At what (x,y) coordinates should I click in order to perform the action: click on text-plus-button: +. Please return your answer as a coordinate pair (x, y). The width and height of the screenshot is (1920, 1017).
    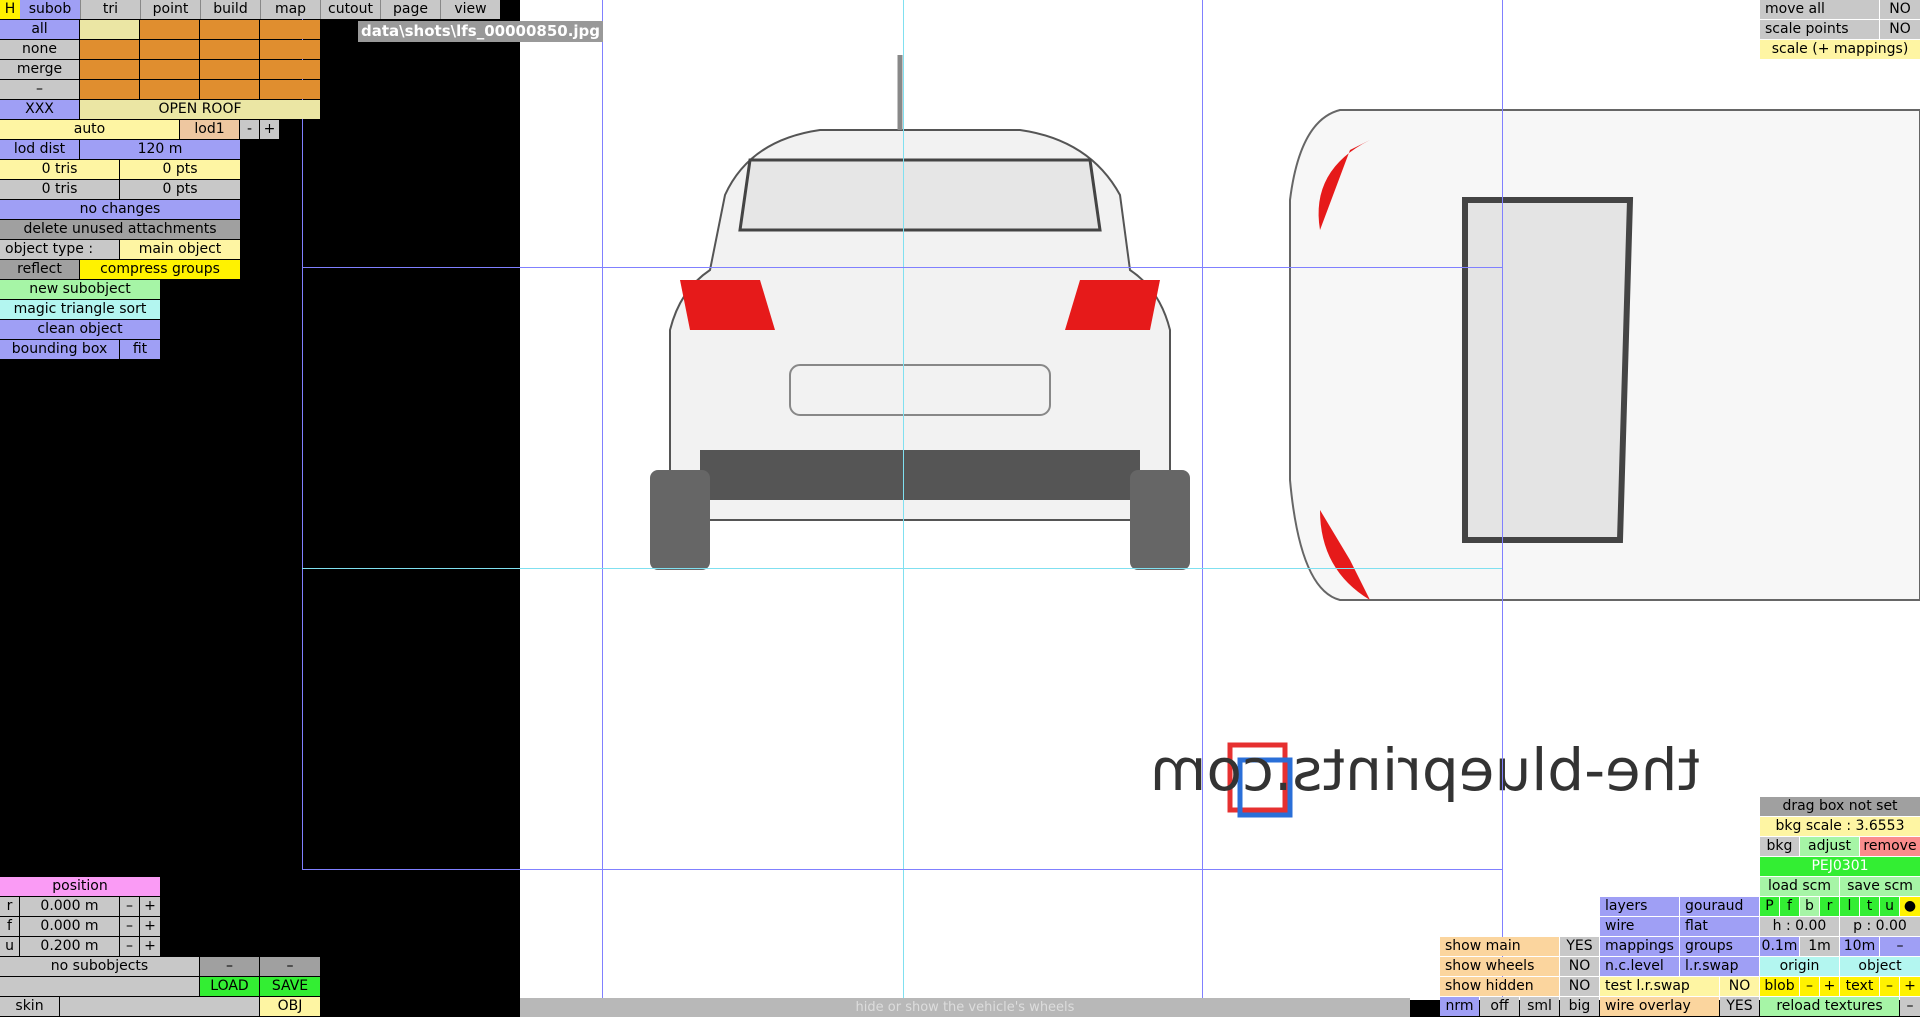
    Looking at the image, I should click on (1910, 986).